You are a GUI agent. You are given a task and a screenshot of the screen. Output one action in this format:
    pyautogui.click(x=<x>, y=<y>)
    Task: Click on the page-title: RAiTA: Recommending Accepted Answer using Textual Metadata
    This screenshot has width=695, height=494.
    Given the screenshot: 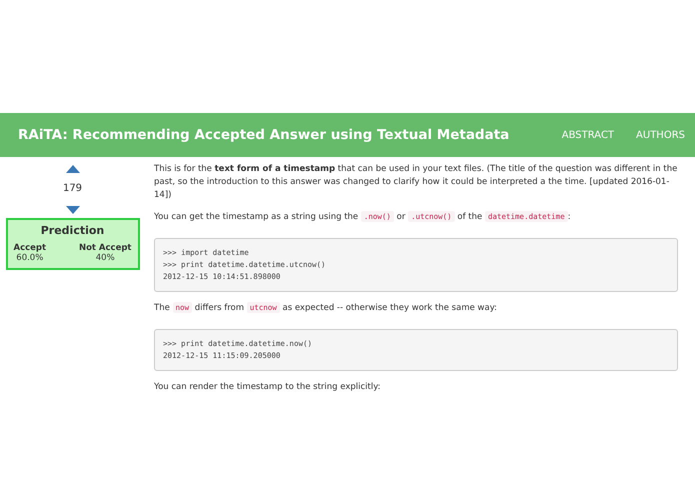 What is the action you would take?
    pyautogui.click(x=264, y=135)
    